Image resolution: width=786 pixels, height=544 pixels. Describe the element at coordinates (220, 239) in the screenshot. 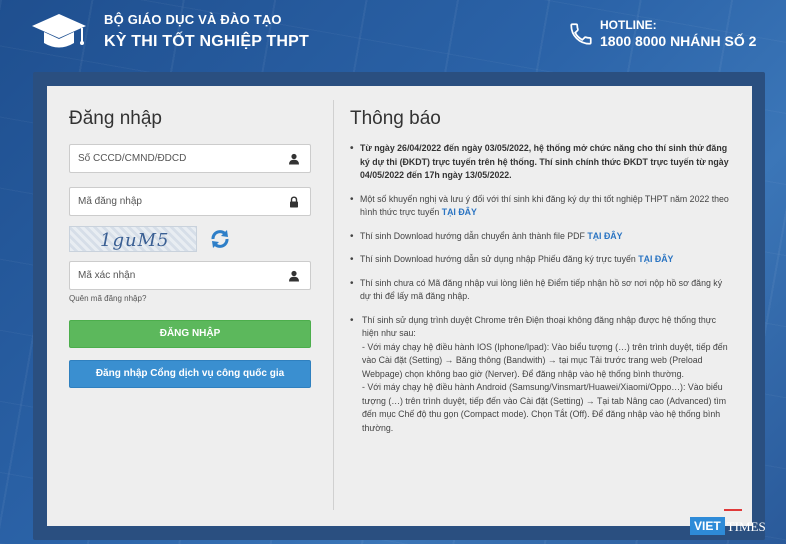

I see `refresh-captcha-icon` at that location.